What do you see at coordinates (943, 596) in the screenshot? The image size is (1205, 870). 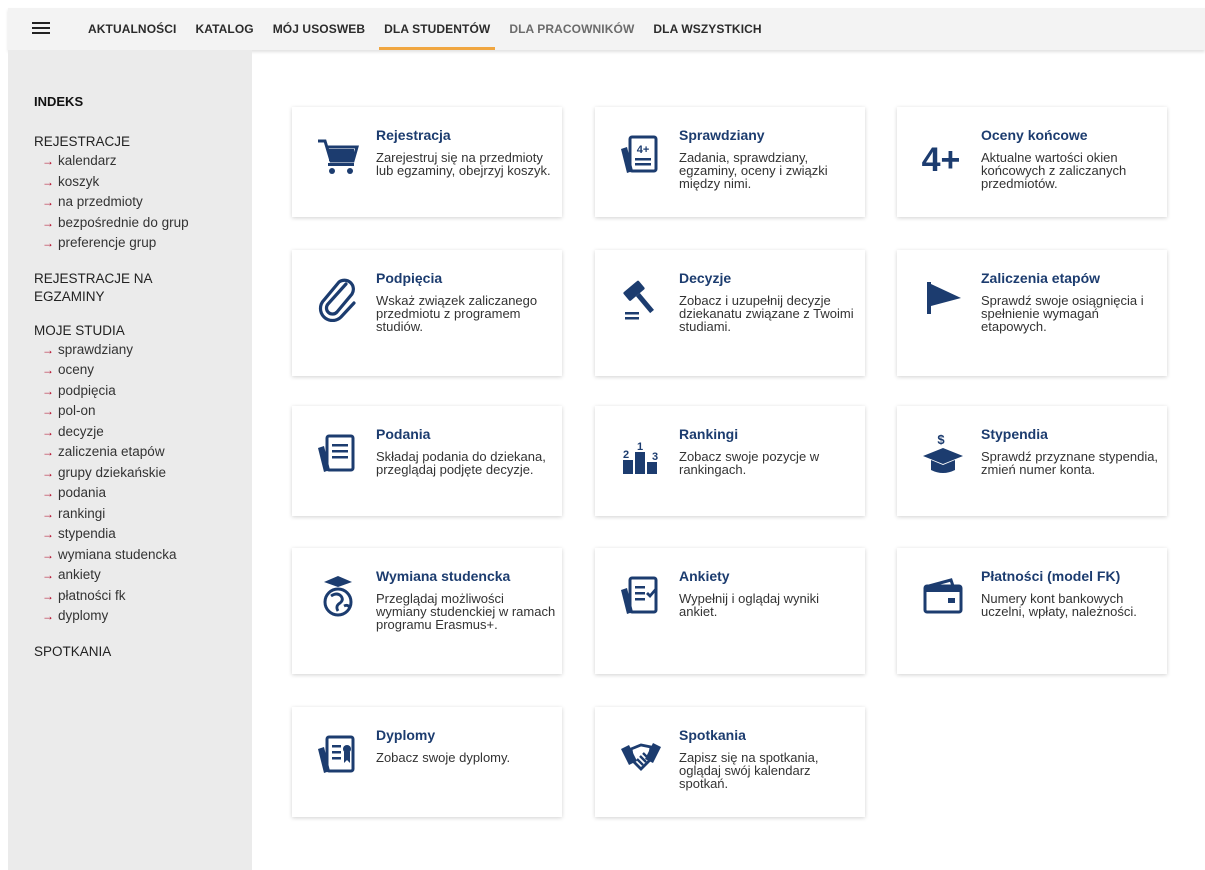 I see `wallet-icon` at bounding box center [943, 596].